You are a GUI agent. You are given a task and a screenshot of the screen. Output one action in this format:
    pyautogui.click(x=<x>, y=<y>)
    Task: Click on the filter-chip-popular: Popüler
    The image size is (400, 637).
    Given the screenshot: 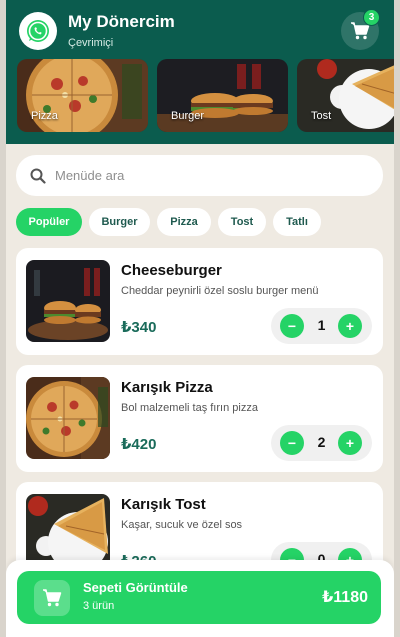 What is the action you would take?
    pyautogui.click(x=49, y=222)
    